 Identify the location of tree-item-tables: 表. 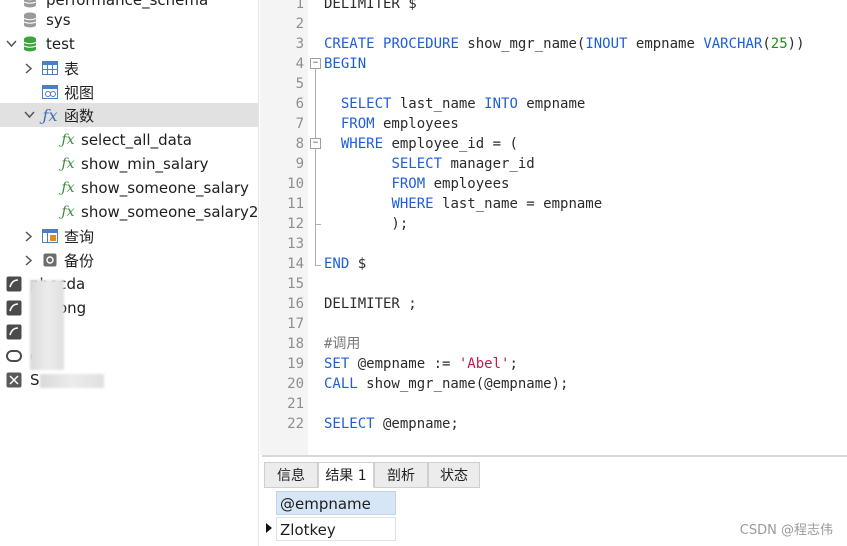
(129, 68).